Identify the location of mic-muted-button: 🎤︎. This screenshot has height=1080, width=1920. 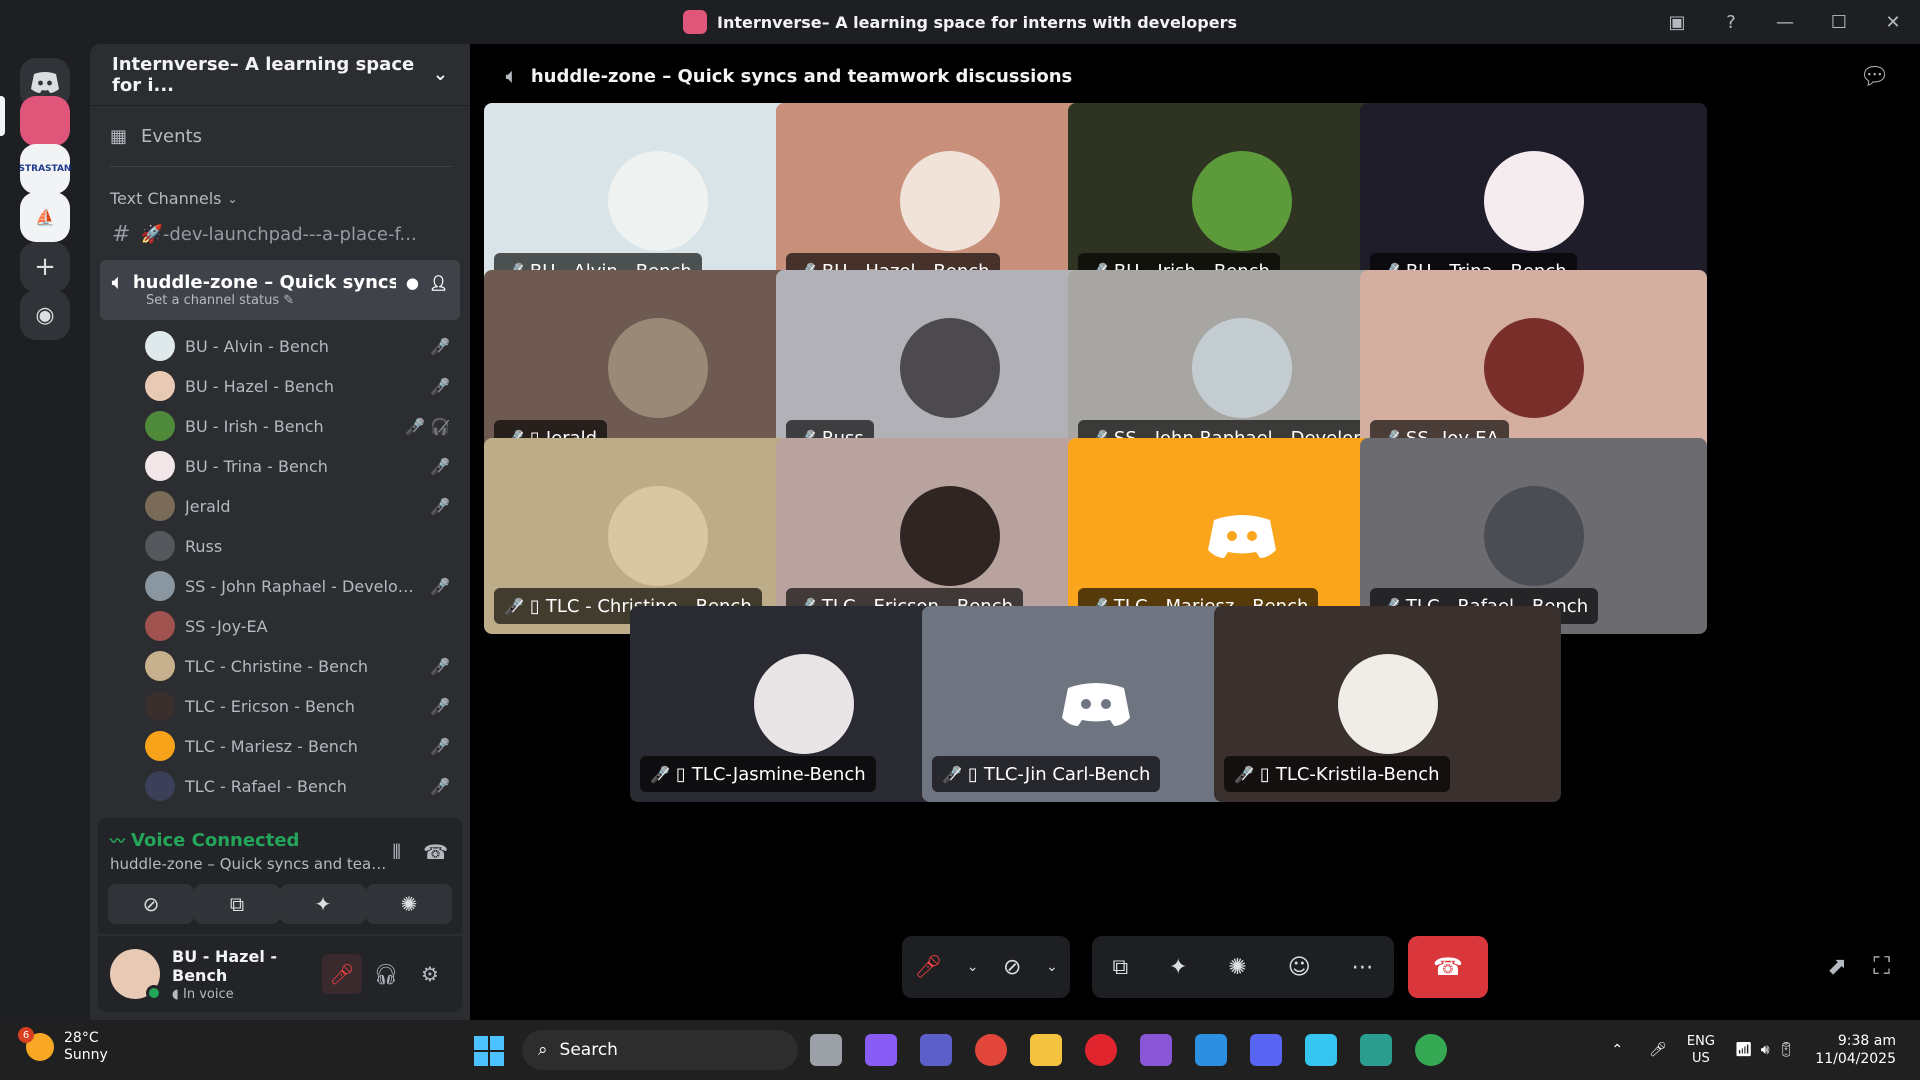
(928, 967).